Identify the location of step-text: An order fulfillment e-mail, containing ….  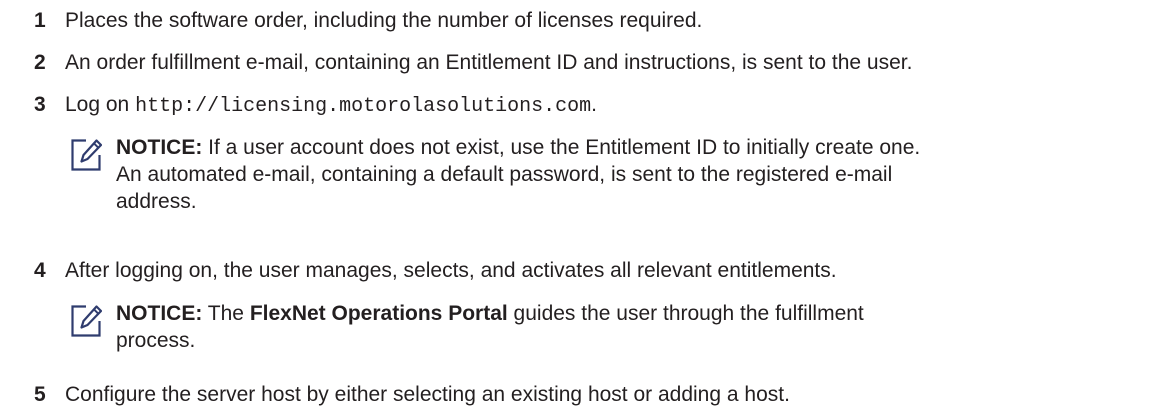
(489, 62).